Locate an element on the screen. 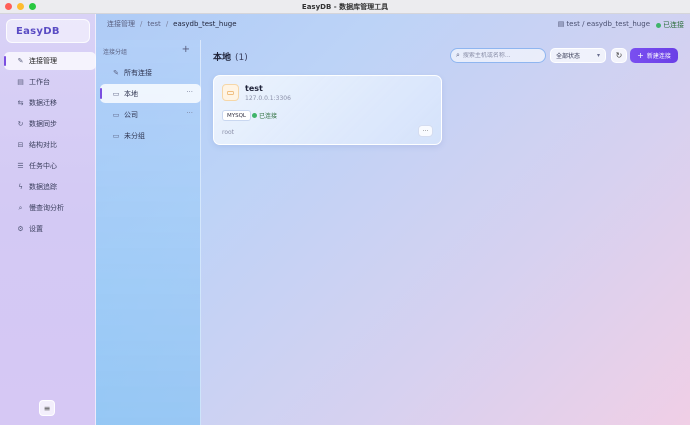 The width and height of the screenshot is (690, 425). sidebar-item-label: 数据追踪 is located at coordinates (43, 187).